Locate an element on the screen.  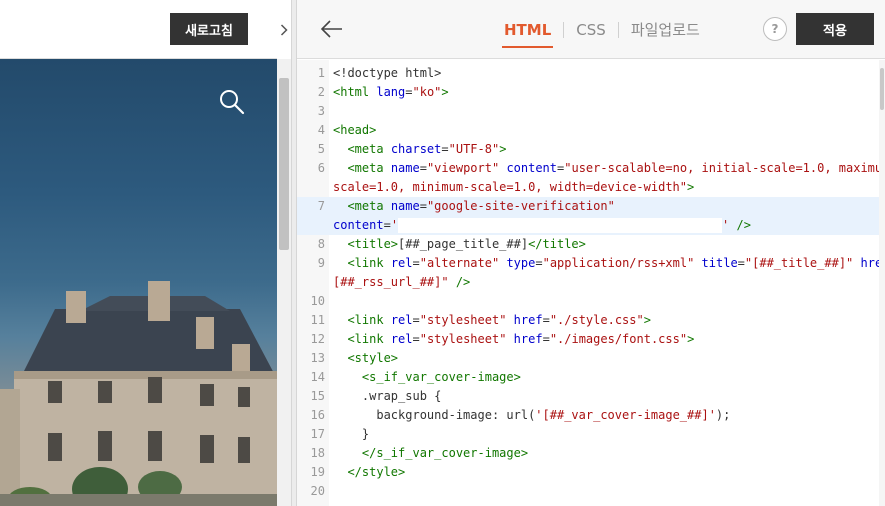
collapse-toggle is located at coordinates (284, 29).